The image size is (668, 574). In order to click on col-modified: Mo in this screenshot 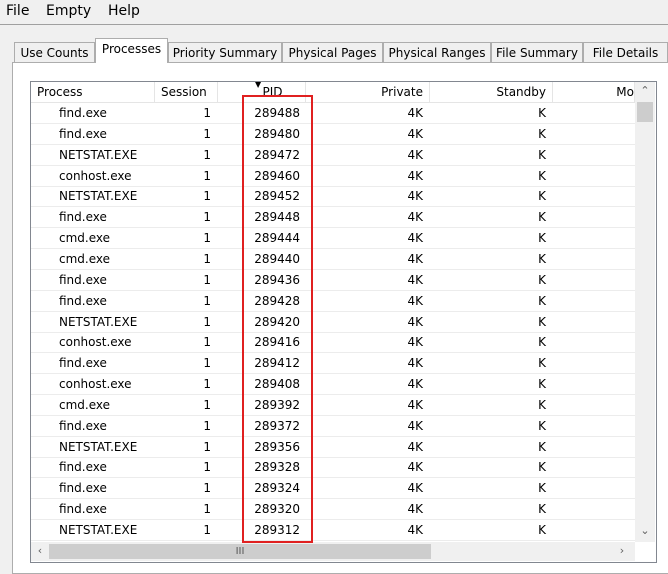, I will do `click(594, 92)`.